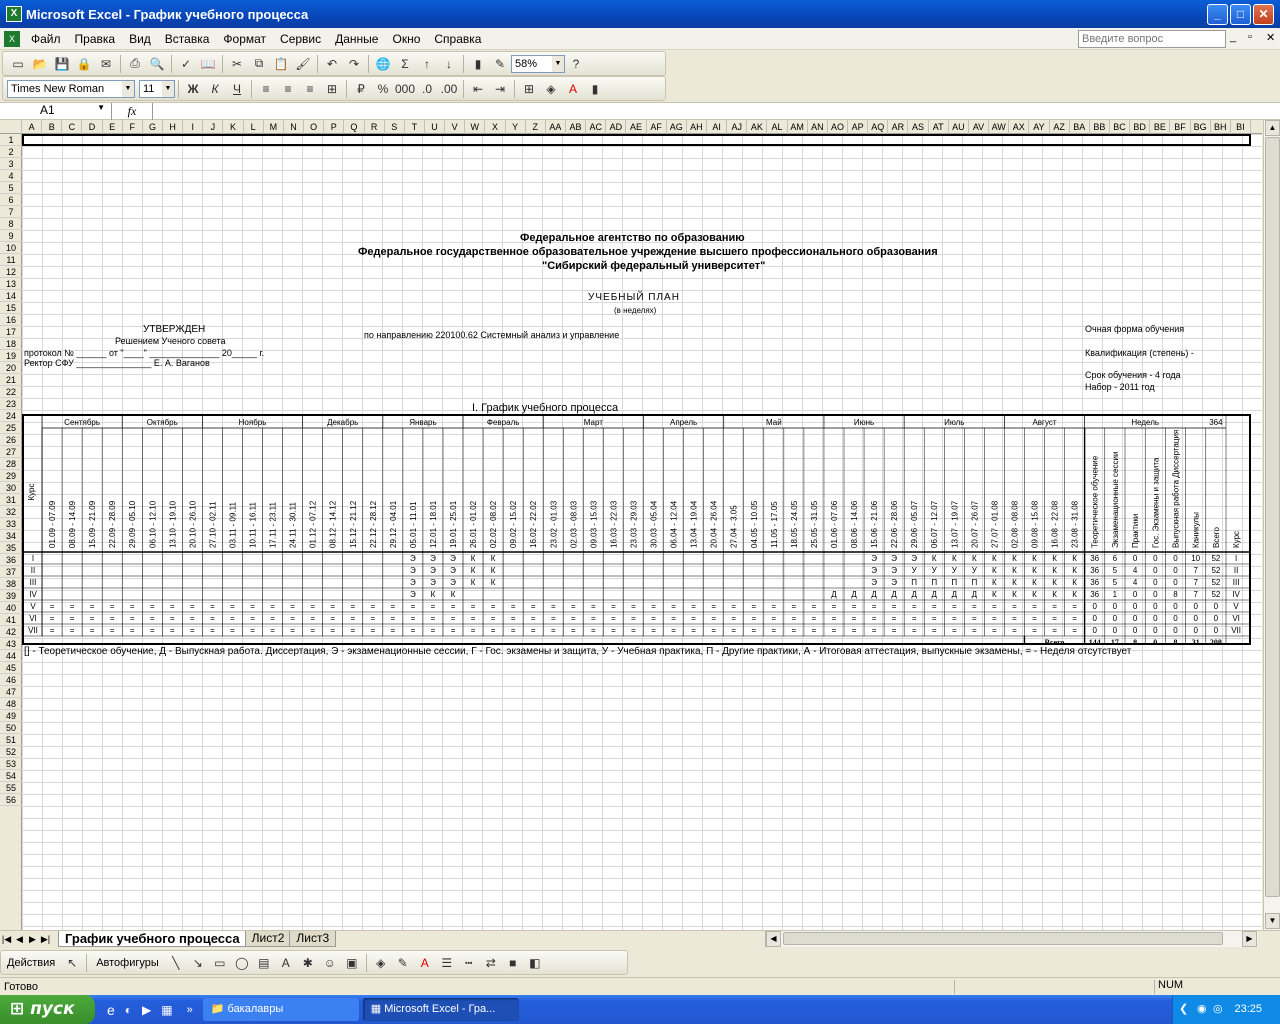 The height and width of the screenshot is (1024, 1280). I want to click on row-header: 39, so click(11, 596).